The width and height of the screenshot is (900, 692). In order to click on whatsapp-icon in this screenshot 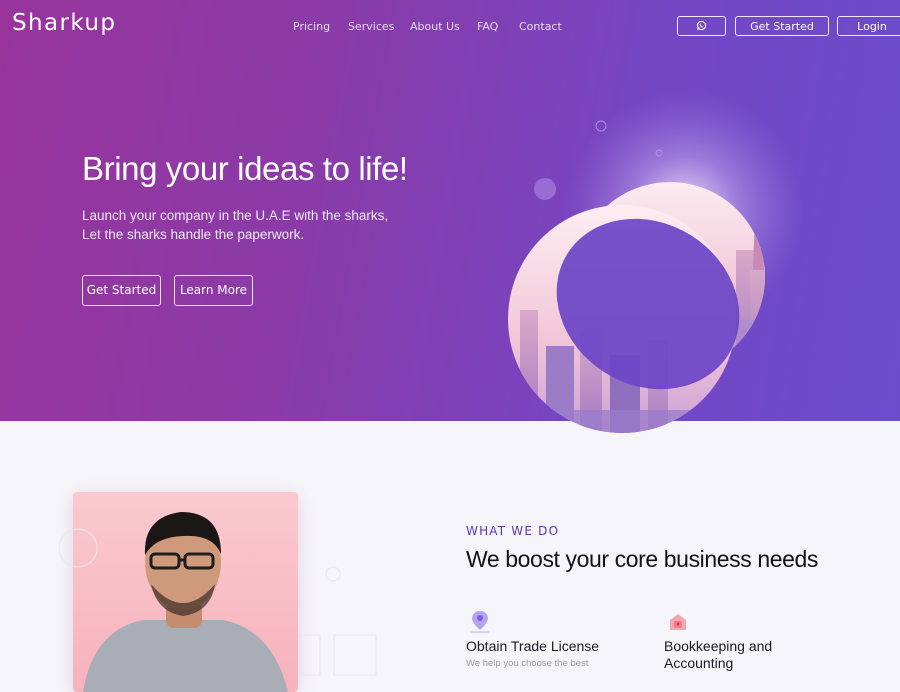, I will do `click(701, 25)`.